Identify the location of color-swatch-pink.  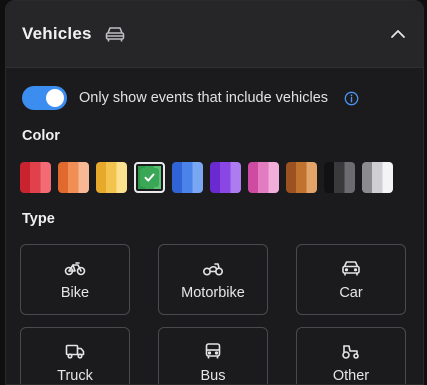
(263, 177).